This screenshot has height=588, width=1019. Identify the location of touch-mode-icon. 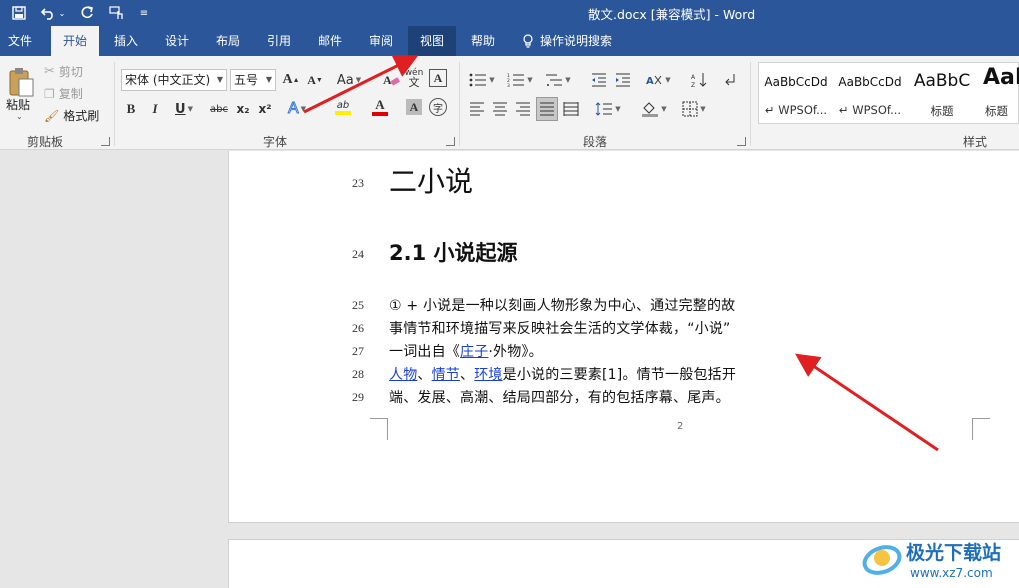
(117, 13).